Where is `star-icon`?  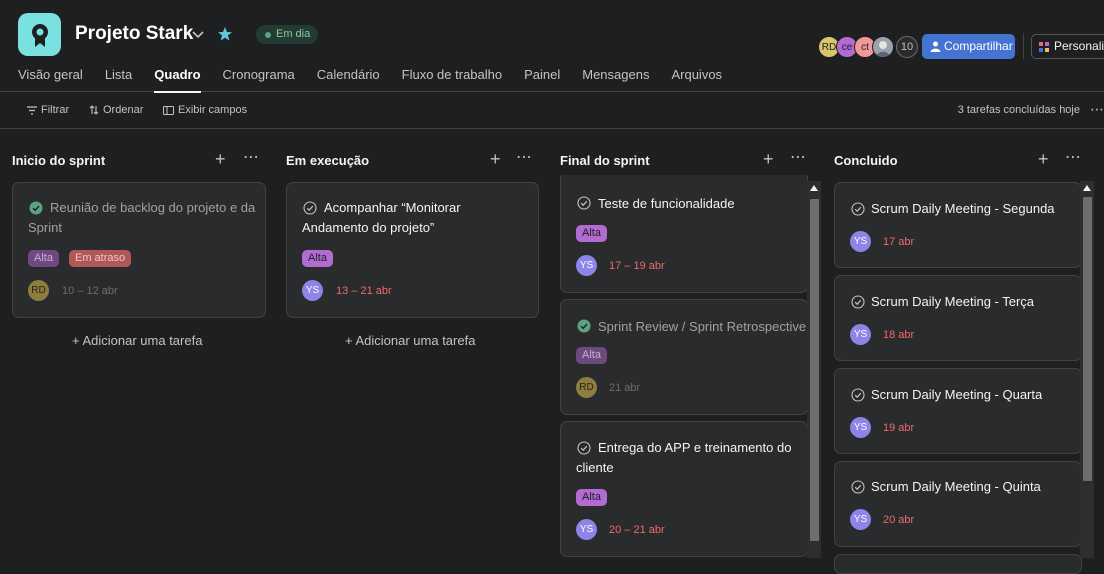 star-icon is located at coordinates (225, 34).